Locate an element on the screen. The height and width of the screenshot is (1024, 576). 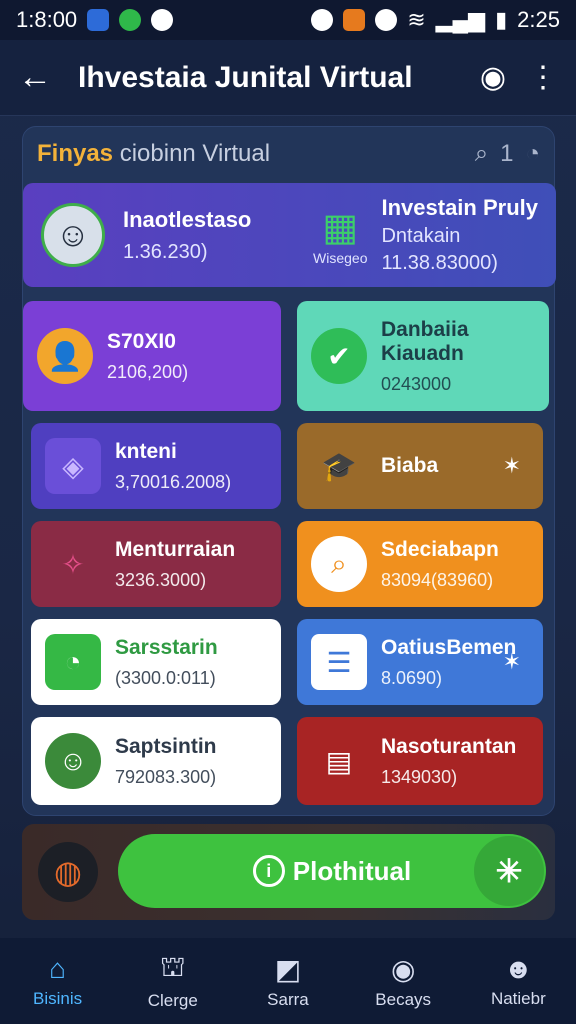
panel-title-rest: ciobinn Virtual is located at coordinates (195, 153).